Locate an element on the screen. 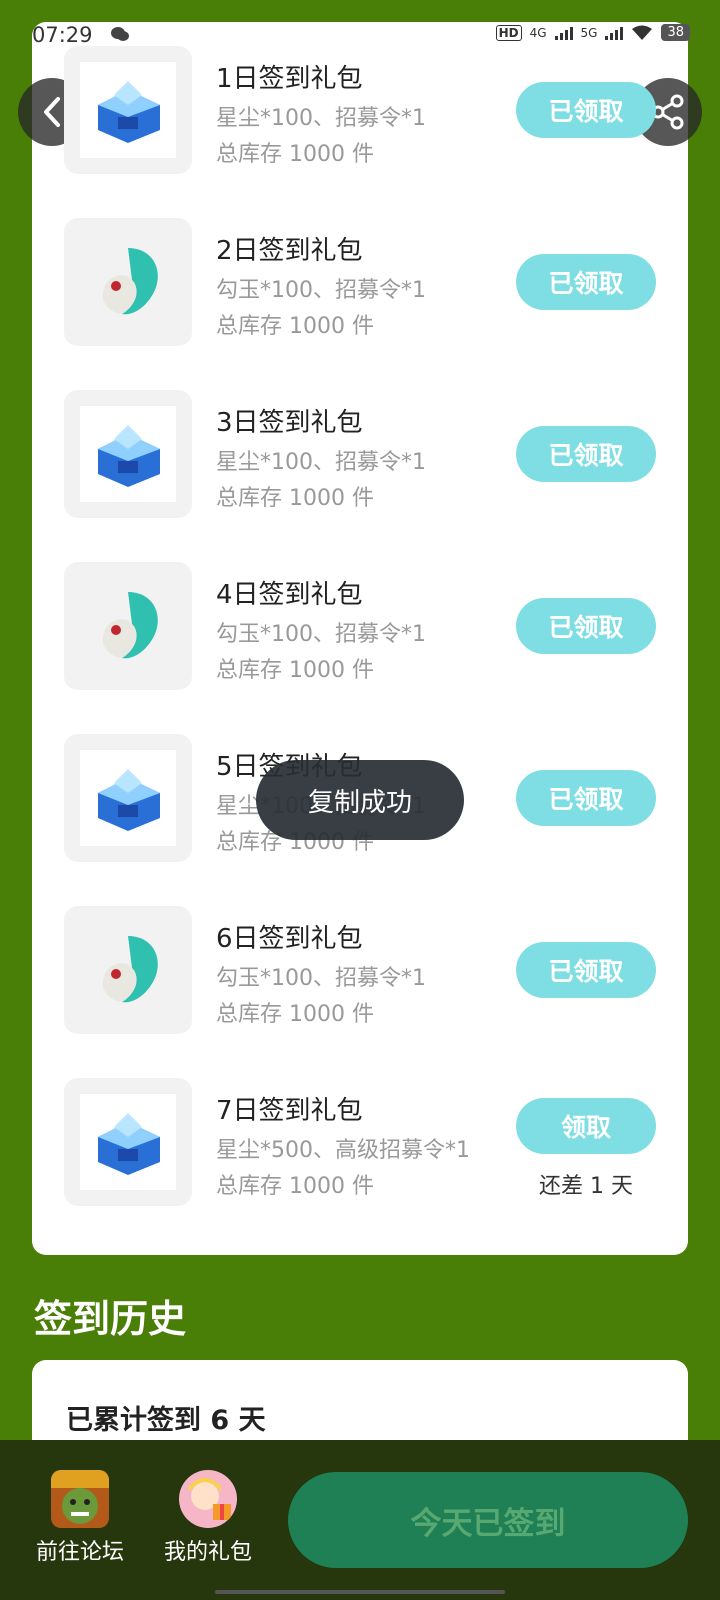  gift-item: 6日签到礼包 勾玉*100、招募令*1 总库存 1000 件 已领取 is located at coordinates (369, 970).